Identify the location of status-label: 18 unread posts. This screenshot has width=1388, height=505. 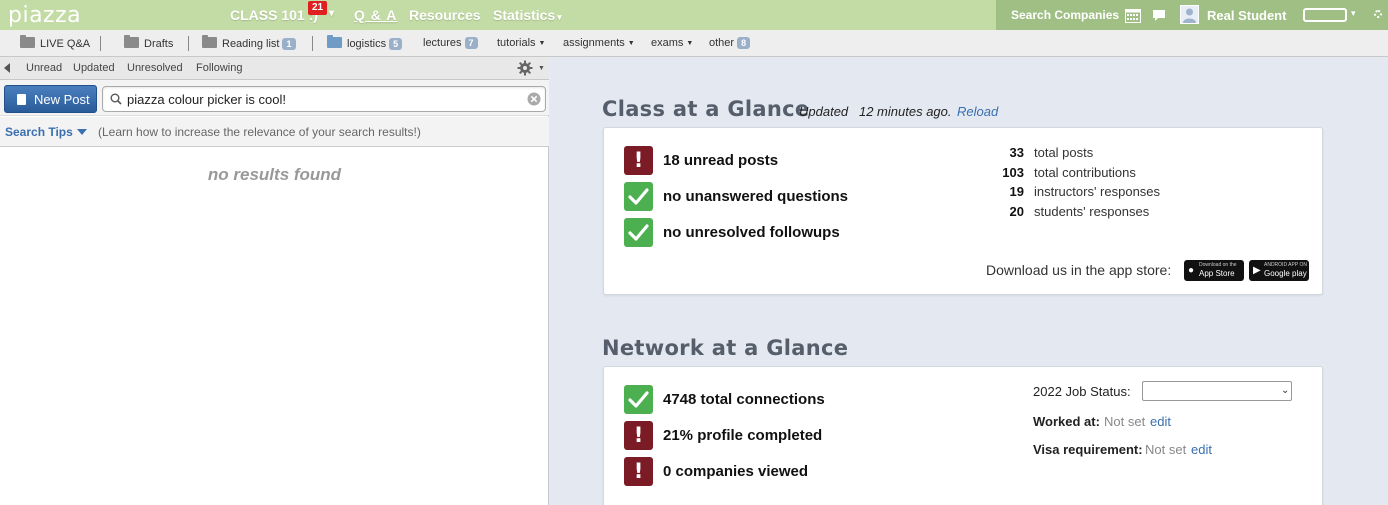
(720, 160).